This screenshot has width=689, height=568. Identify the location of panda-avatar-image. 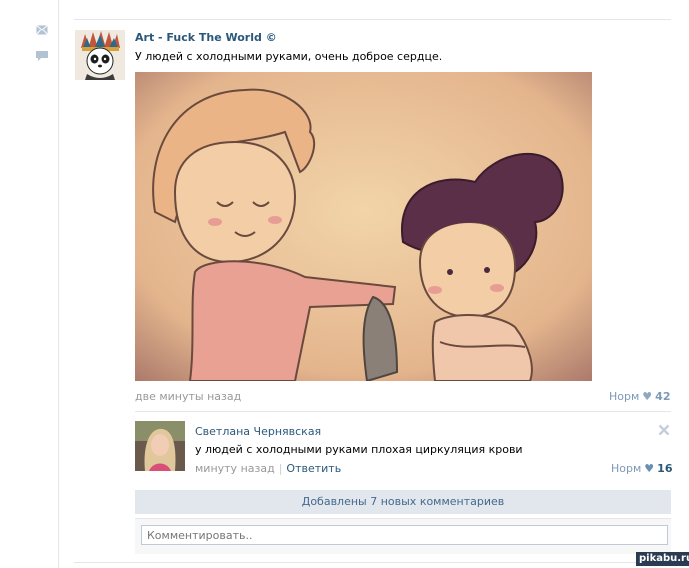
(100, 55).